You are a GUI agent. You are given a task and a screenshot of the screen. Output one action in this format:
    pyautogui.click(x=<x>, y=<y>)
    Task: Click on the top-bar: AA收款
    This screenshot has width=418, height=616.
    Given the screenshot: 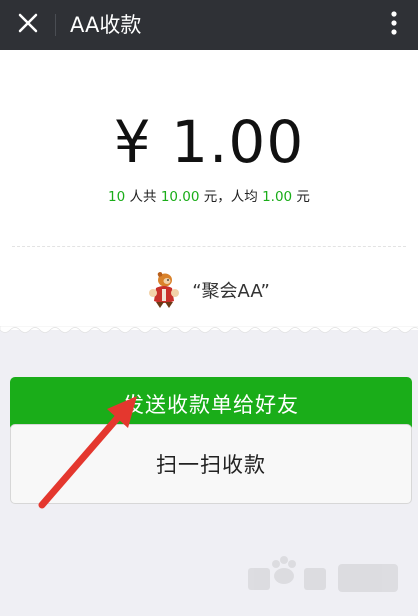 What is the action you would take?
    pyautogui.click(x=209, y=25)
    